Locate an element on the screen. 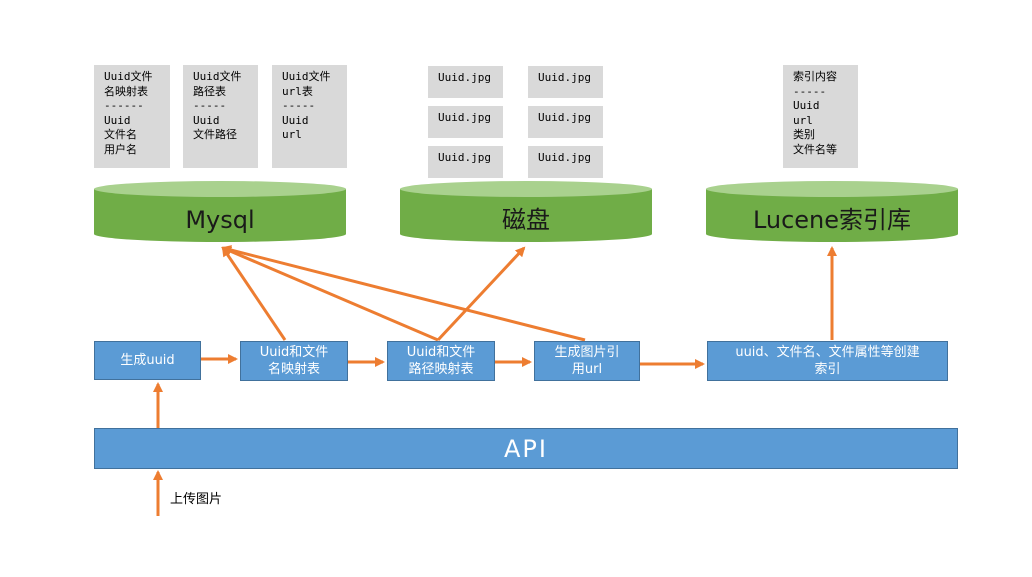  uuid-name-map-box: Uuid和文件 名映射表 is located at coordinates (294, 361).